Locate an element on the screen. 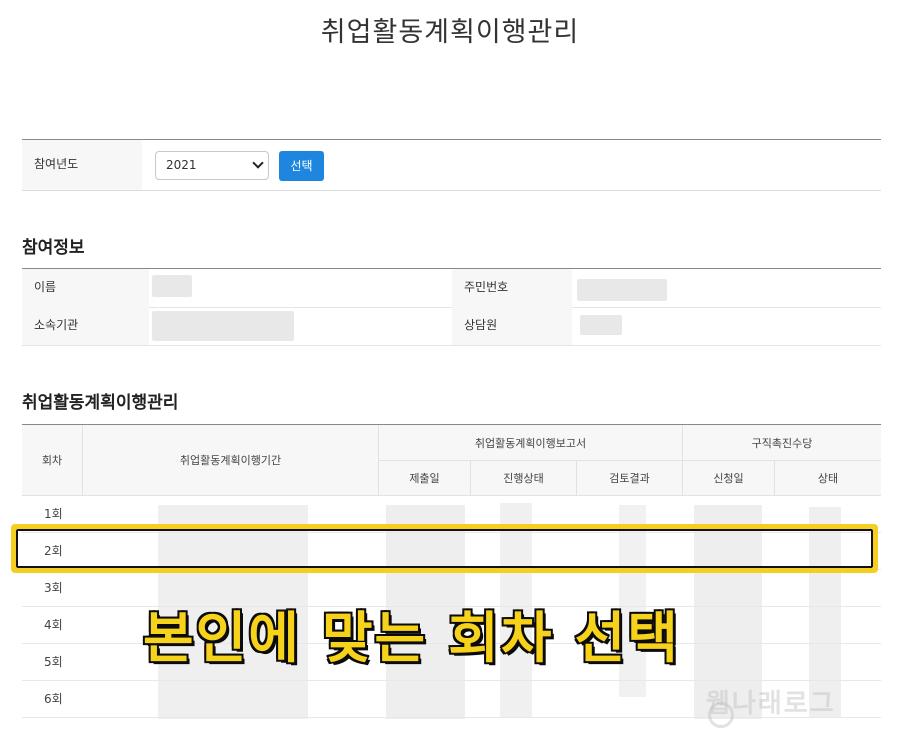 Image resolution: width=900 pixels, height=738 pixels. agency-value-redacted is located at coordinates (223, 326).